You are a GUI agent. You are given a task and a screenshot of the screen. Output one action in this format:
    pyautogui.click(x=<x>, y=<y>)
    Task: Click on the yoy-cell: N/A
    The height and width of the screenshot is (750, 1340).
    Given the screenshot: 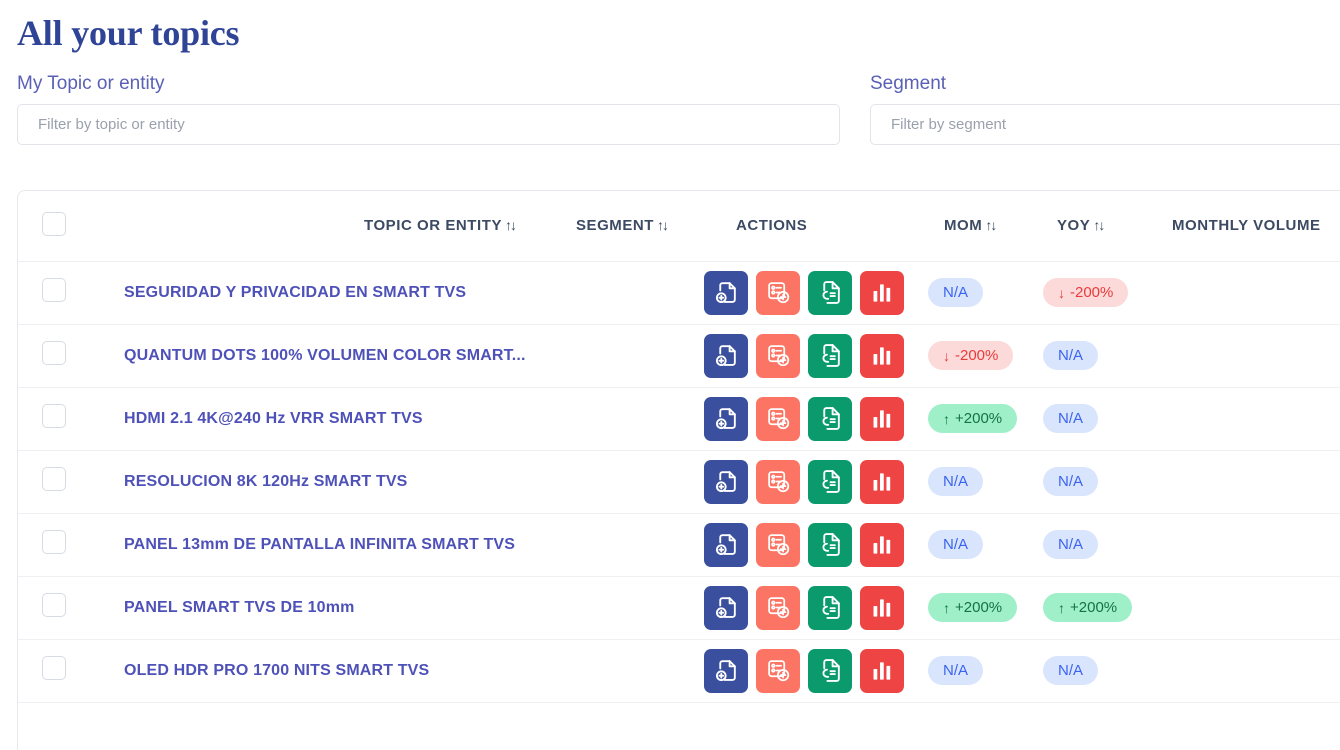 What is the action you would take?
    pyautogui.click(x=1090, y=671)
    